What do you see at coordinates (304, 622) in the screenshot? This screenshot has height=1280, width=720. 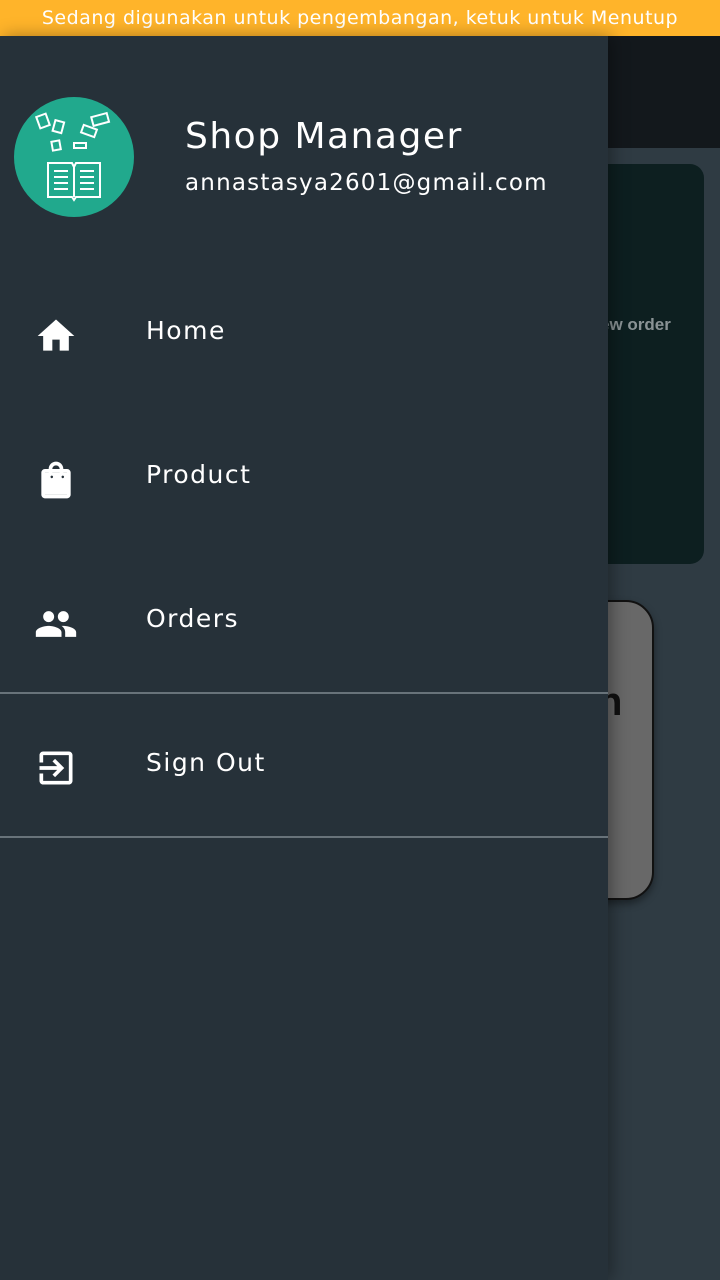 I see `nav-item-orders: Orders` at bounding box center [304, 622].